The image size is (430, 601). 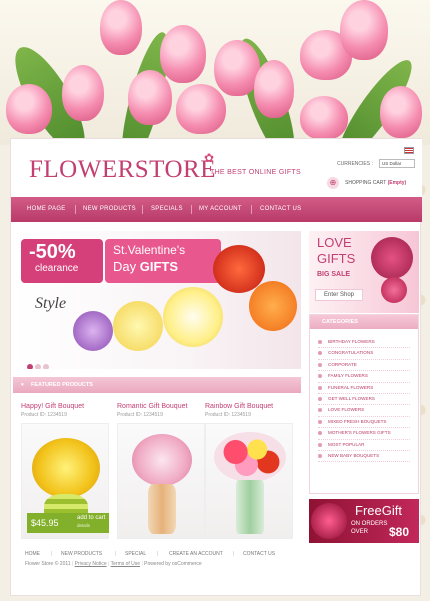 What do you see at coordinates (334, 274) in the screenshot?
I see `big-sale-label: BIG SALE` at bounding box center [334, 274].